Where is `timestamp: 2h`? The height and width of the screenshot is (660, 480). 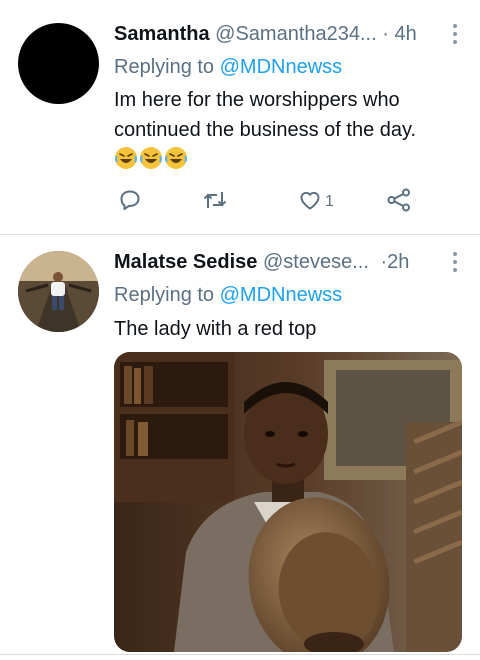 timestamp: 2h is located at coordinates (398, 262).